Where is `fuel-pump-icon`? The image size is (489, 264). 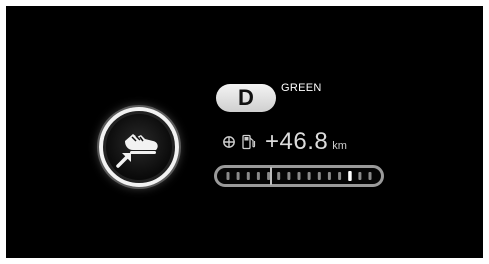 fuel-pump-icon is located at coordinates (249, 142).